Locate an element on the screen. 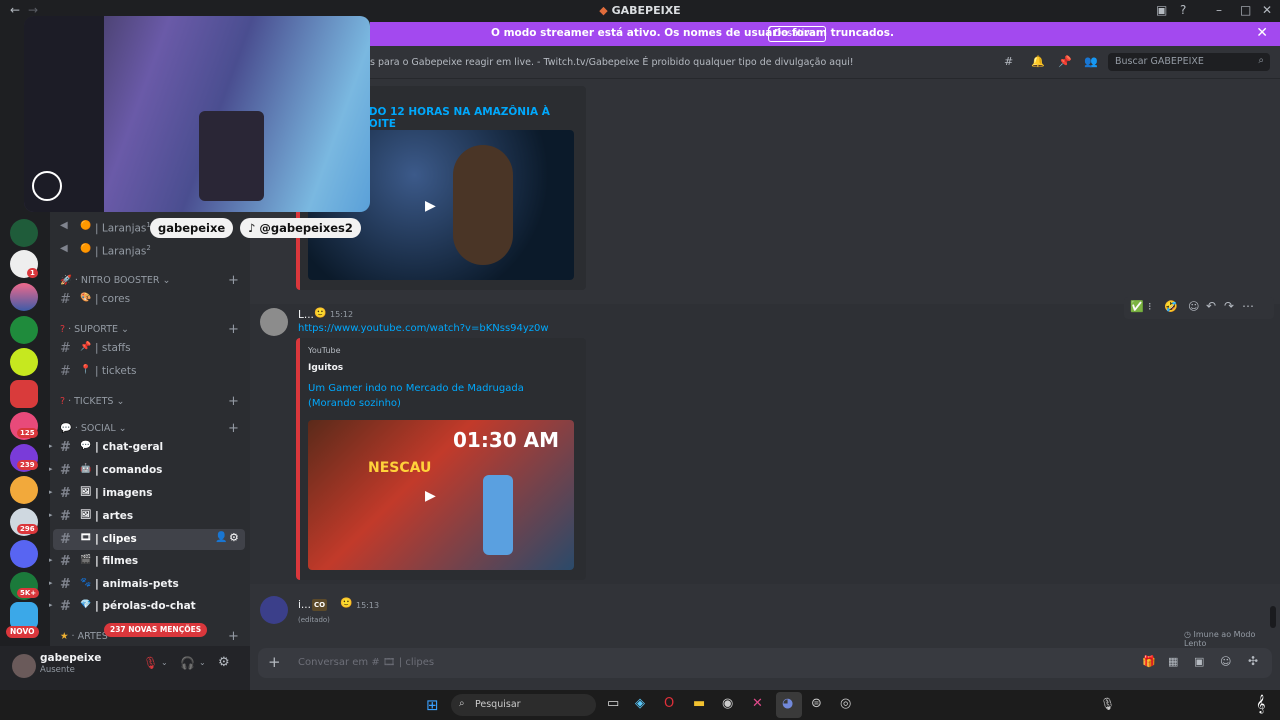 The width and height of the screenshot is (1280, 720). category-suporte: ? · SUPORTE ⌄ + is located at coordinates (149, 329).